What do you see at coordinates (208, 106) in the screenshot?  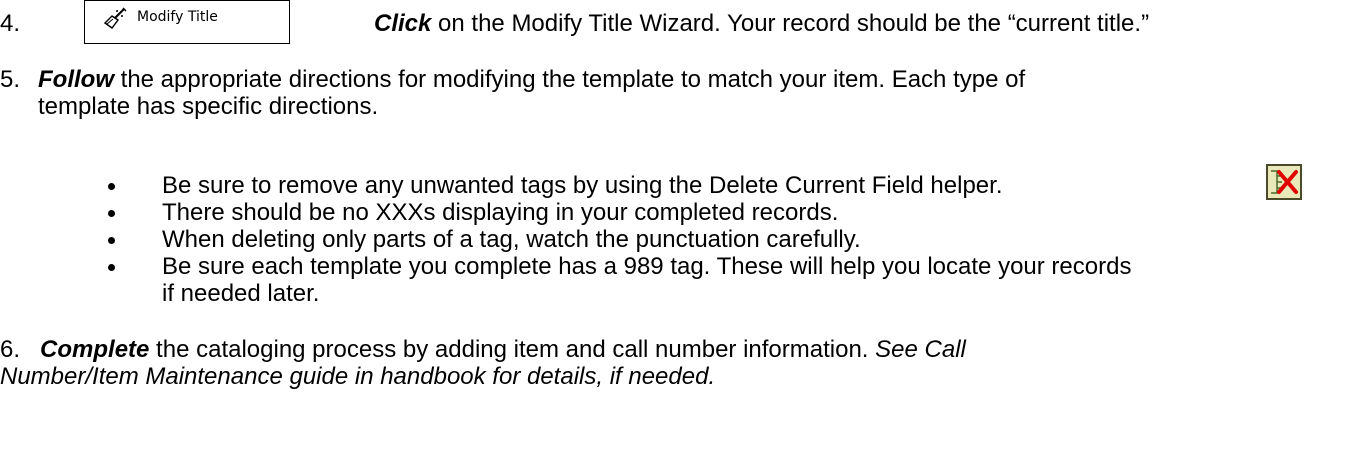 I see `step5-line2: template has specific directions.` at bounding box center [208, 106].